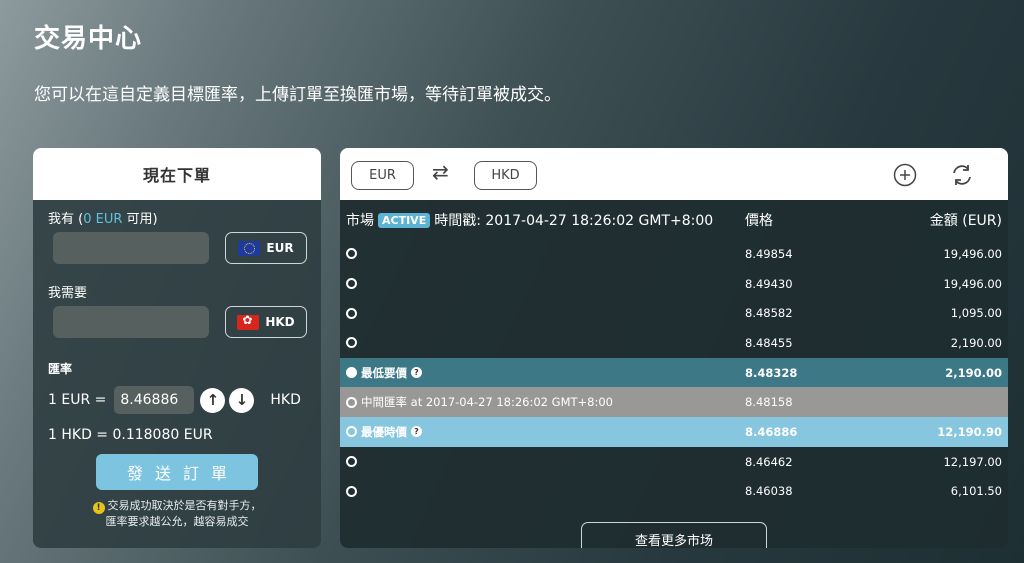 The image size is (1024, 563). I want to click on row-price: 8.48455, so click(769, 342).